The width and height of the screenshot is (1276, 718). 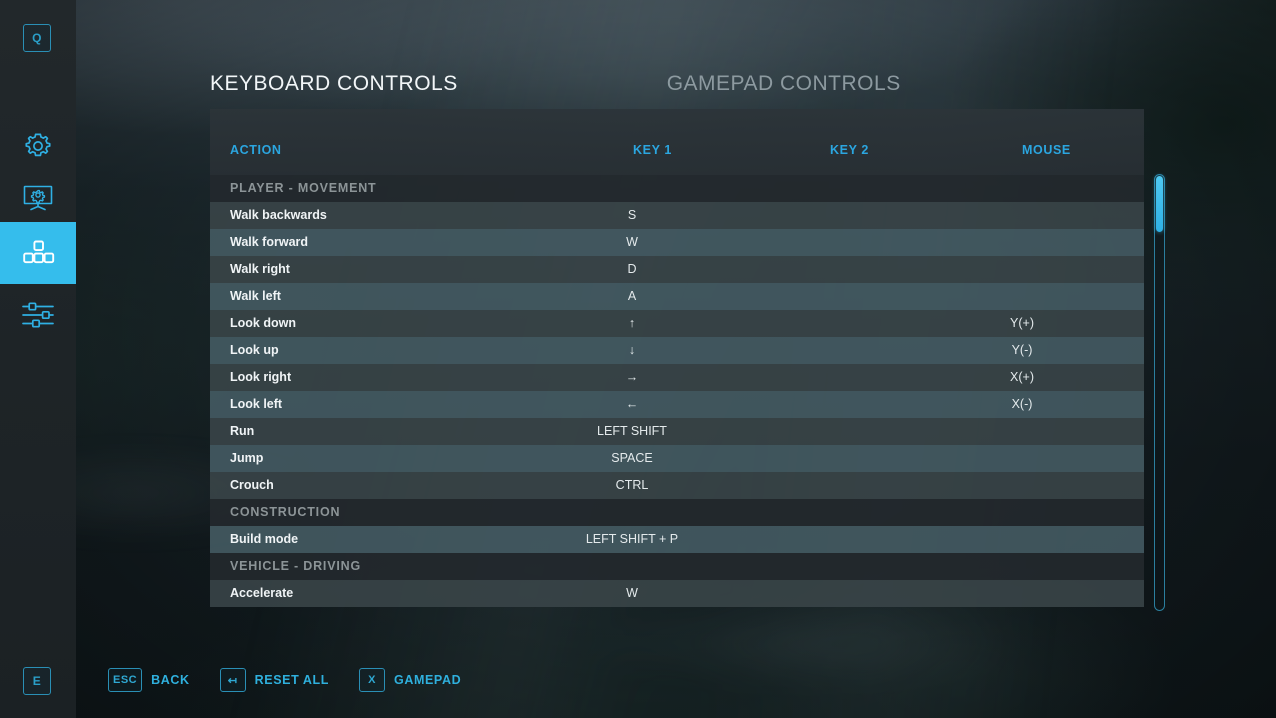 I want to click on row-mouse-value: Y(-), so click(x=1022, y=350).